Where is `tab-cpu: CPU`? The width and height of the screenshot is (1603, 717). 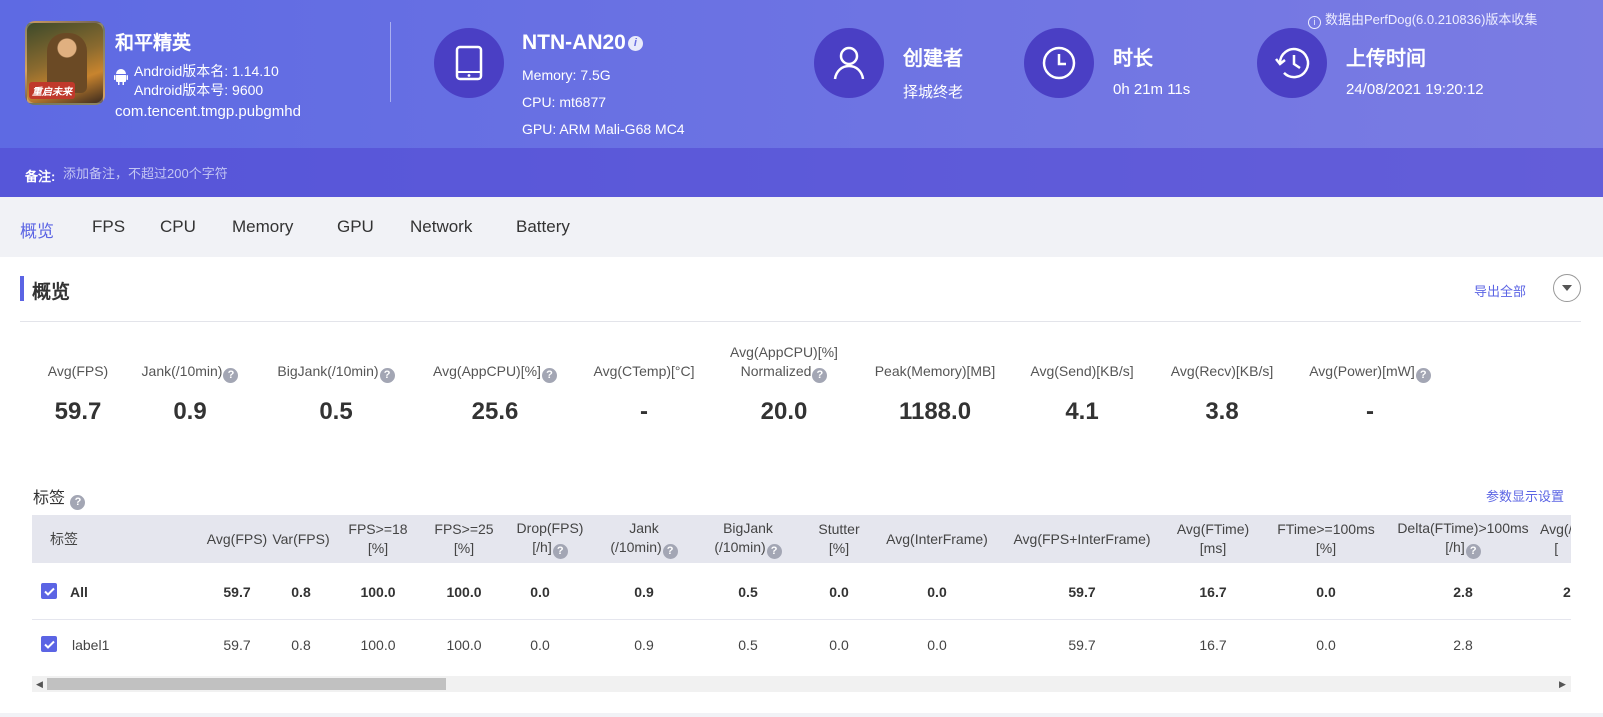
tab-cpu: CPU is located at coordinates (178, 227).